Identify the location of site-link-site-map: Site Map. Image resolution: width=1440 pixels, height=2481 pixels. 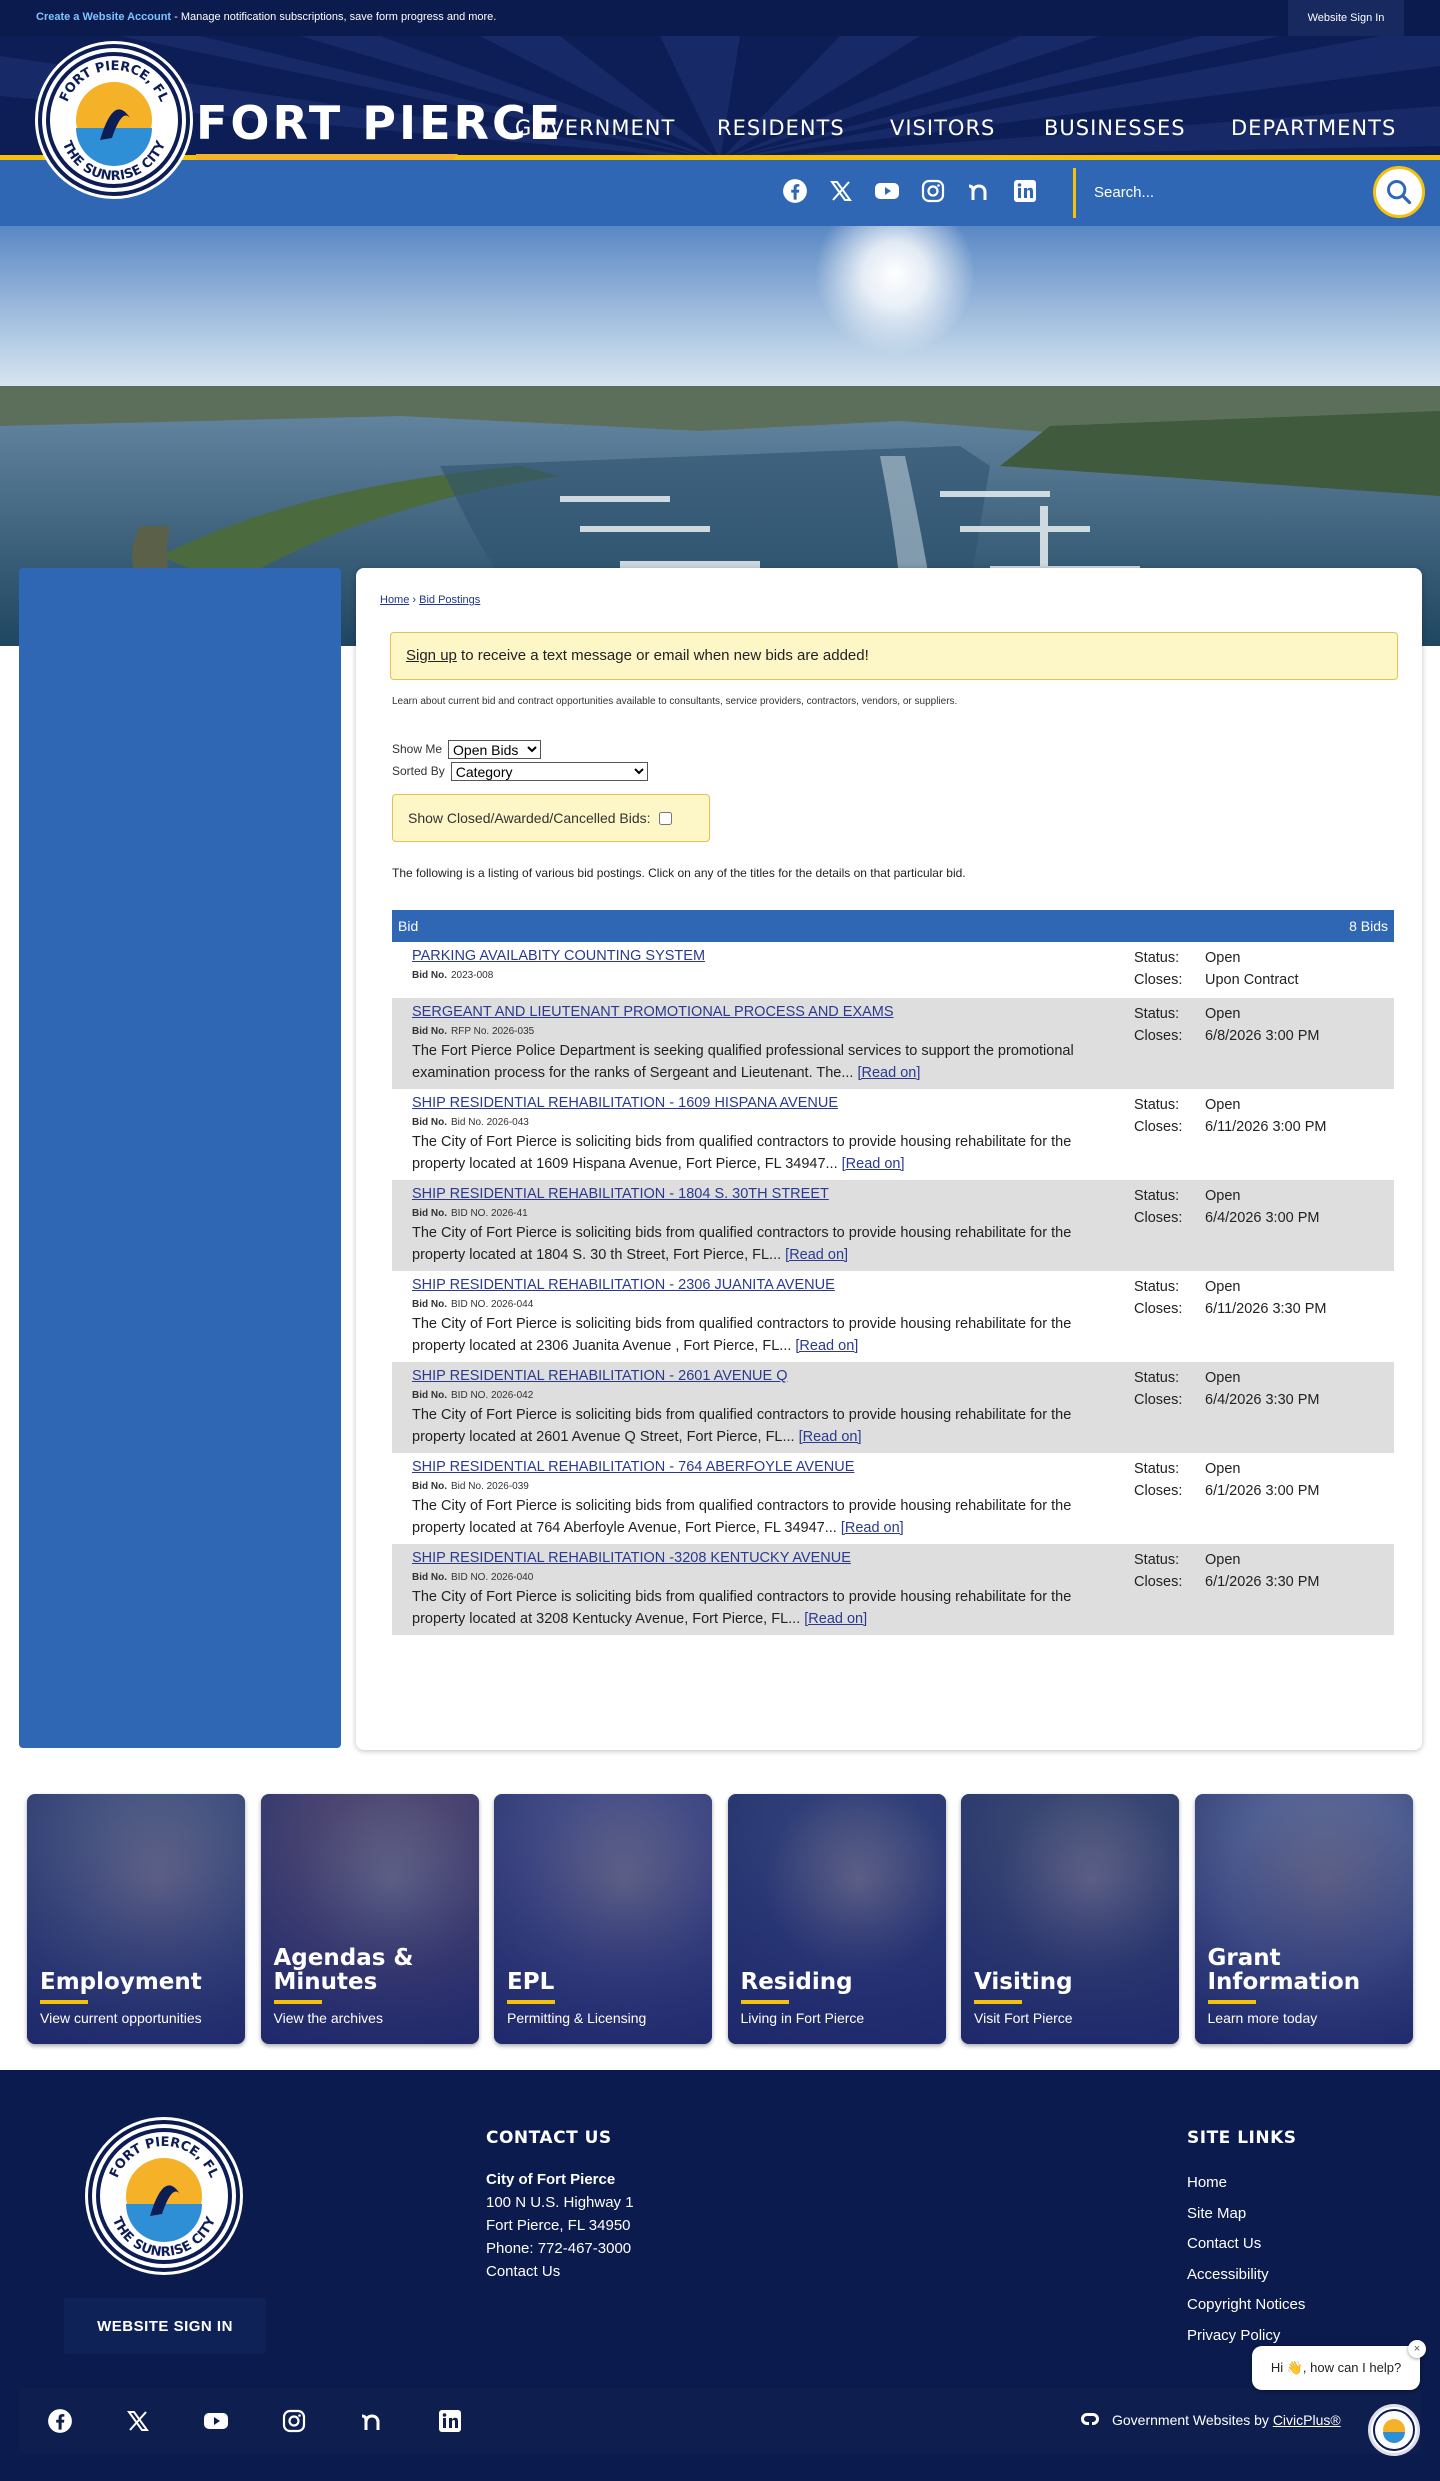
(1246, 2214).